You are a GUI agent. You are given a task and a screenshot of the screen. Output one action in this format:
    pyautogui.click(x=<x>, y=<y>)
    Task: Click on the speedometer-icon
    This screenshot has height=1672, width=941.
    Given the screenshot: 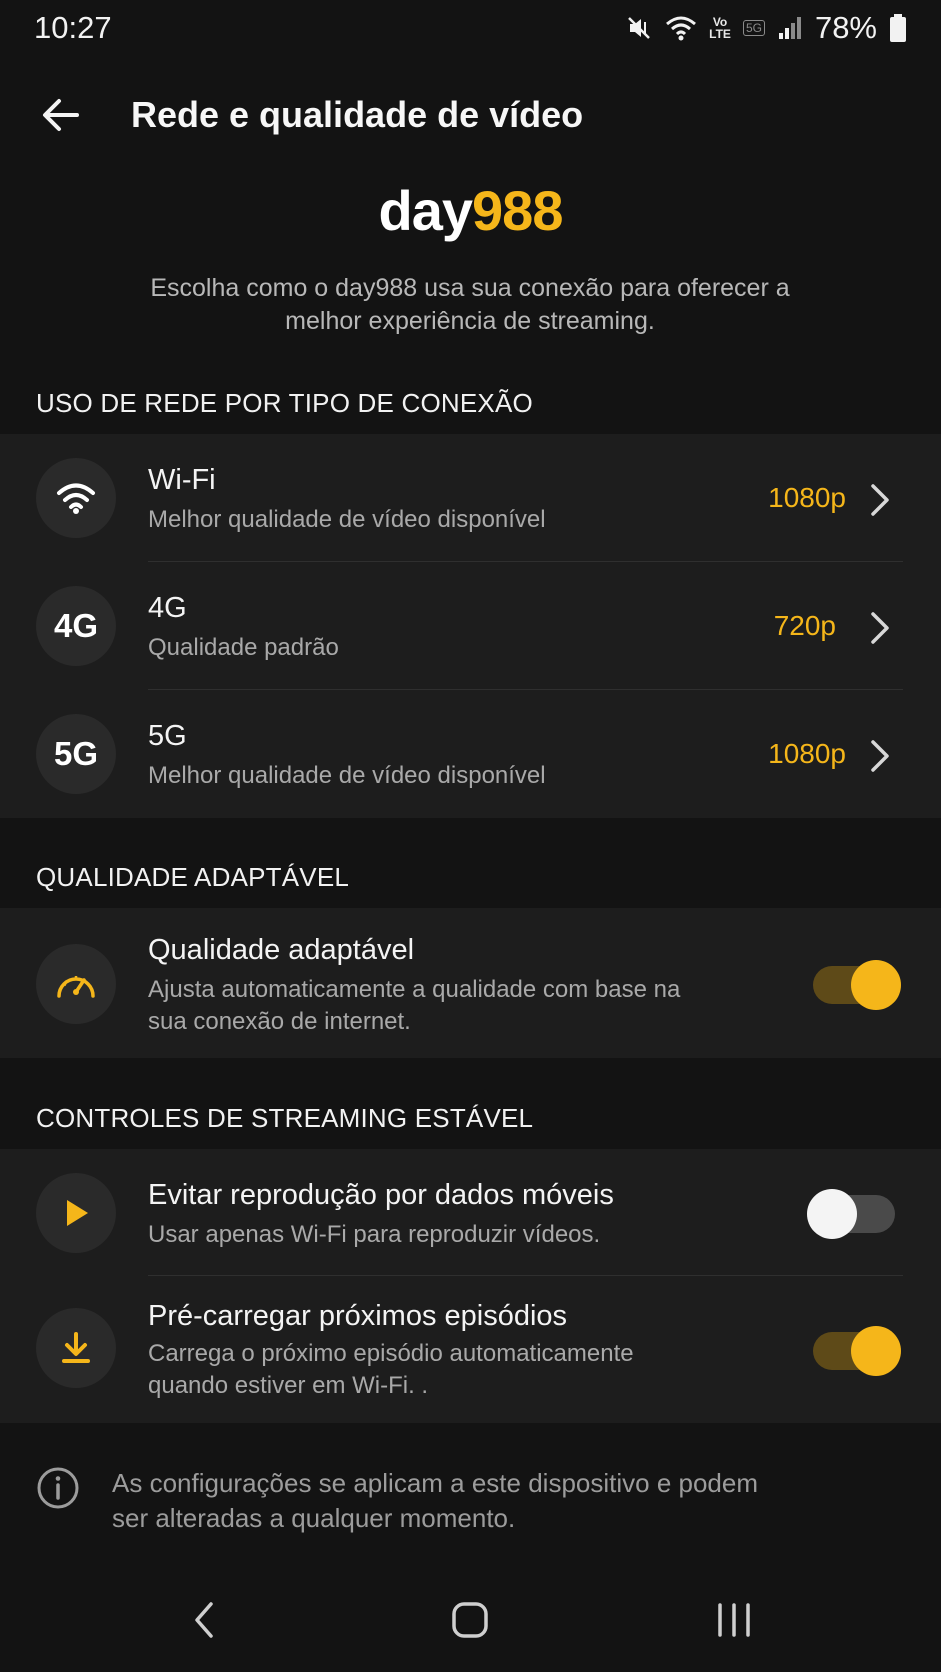 What is the action you would take?
    pyautogui.click(x=76, y=987)
    